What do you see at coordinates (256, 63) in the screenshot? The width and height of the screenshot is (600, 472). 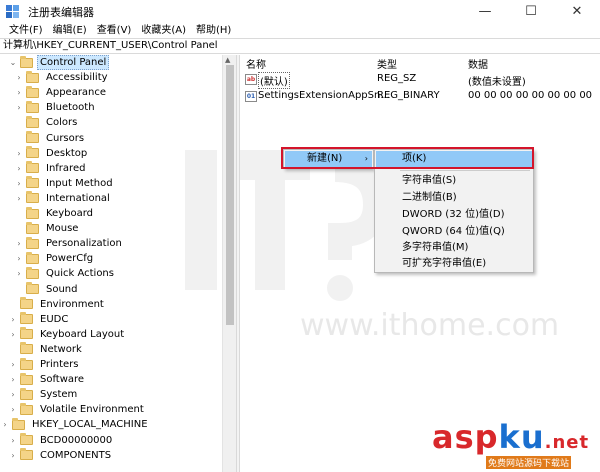 I see `column-name-header: 名称` at bounding box center [256, 63].